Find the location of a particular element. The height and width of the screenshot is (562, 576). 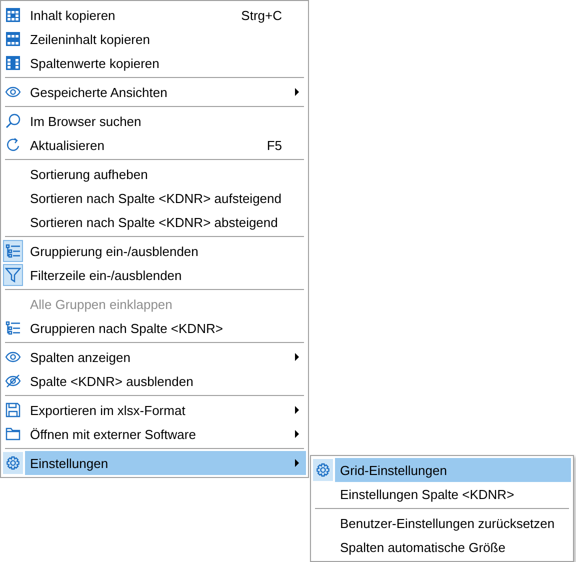

shortcut-label: Strg+C is located at coordinates (261, 15).